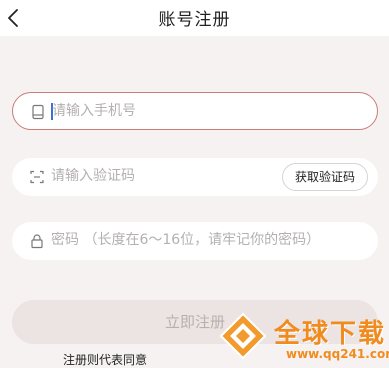 This screenshot has width=389, height=368. Describe the element at coordinates (38, 112) in the screenshot. I see `phone-icon` at that location.